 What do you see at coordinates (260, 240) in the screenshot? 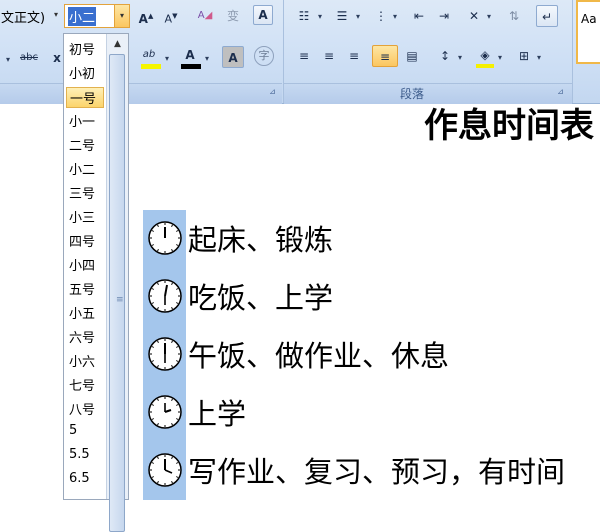
I see `schedule-line-text: 起床、锻炼` at bounding box center [260, 240].